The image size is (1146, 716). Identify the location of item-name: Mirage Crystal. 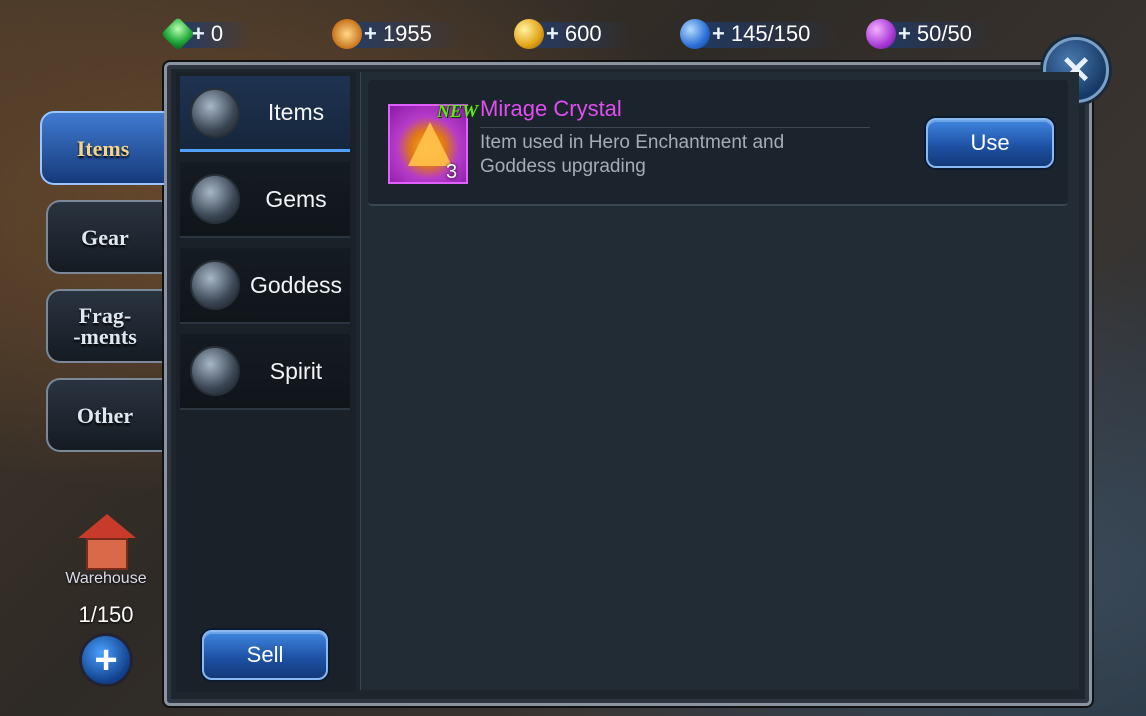
(551, 108).